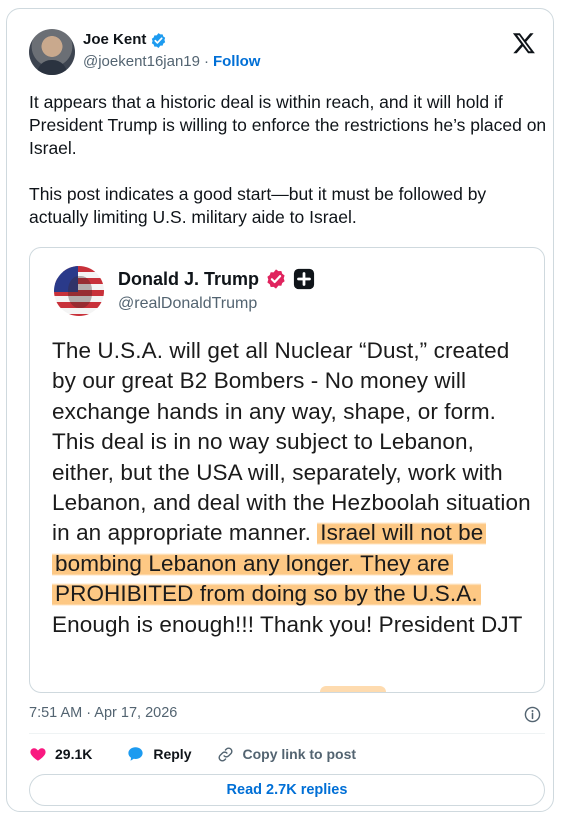  What do you see at coordinates (79, 291) in the screenshot?
I see `quoted-avatar` at bounding box center [79, 291].